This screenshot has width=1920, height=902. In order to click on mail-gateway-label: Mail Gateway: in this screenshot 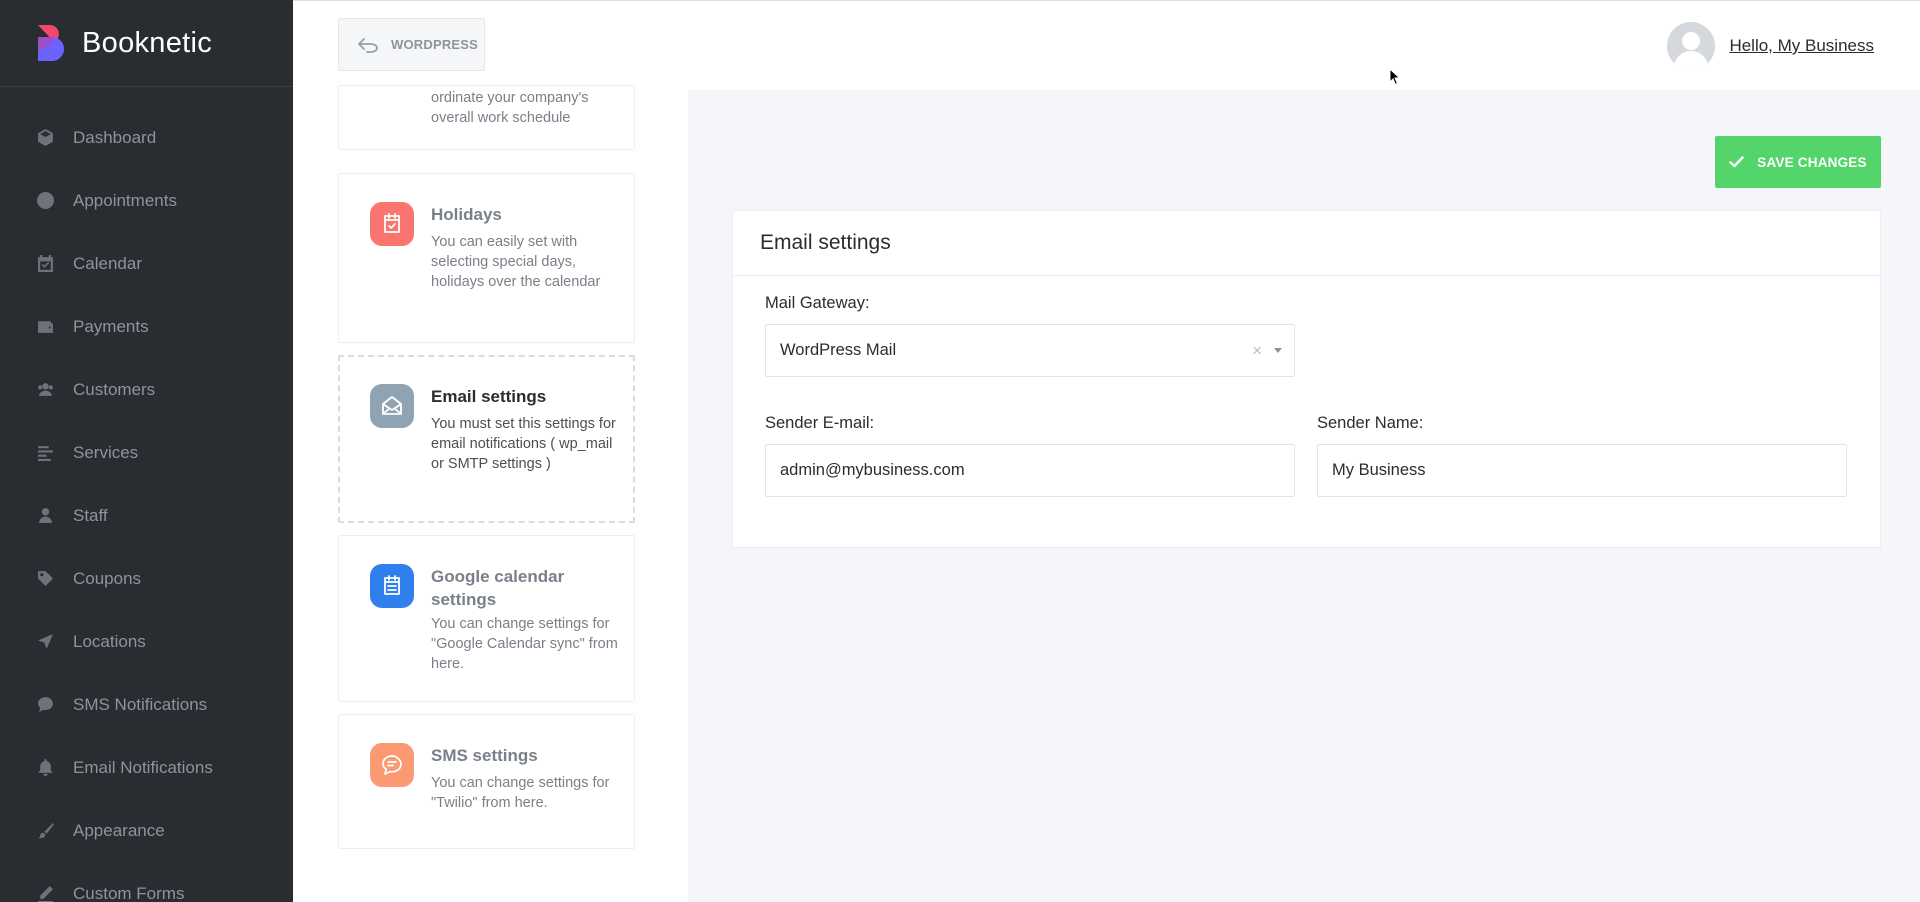, I will do `click(817, 303)`.